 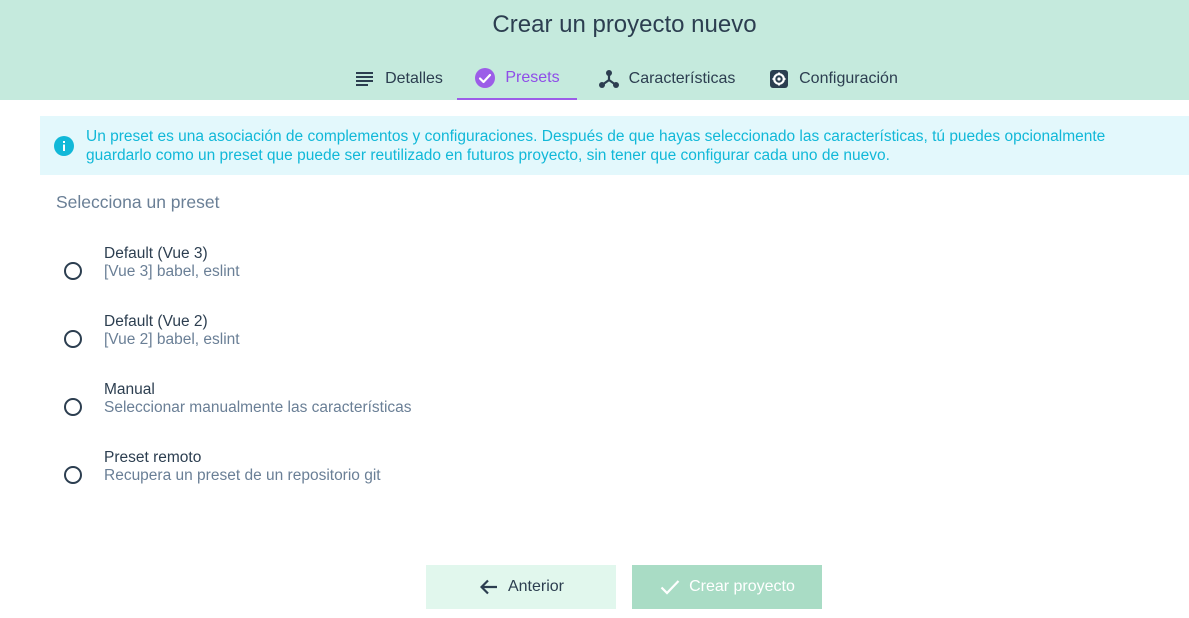 I want to click on list-icon, so click(x=365, y=79).